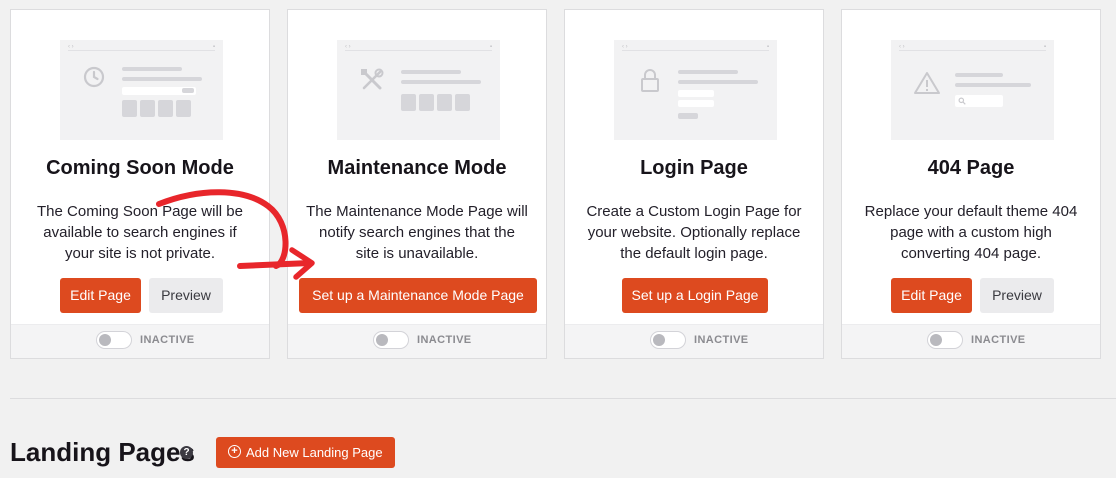  What do you see at coordinates (186, 452) in the screenshot?
I see `help-icon: ?` at bounding box center [186, 452].